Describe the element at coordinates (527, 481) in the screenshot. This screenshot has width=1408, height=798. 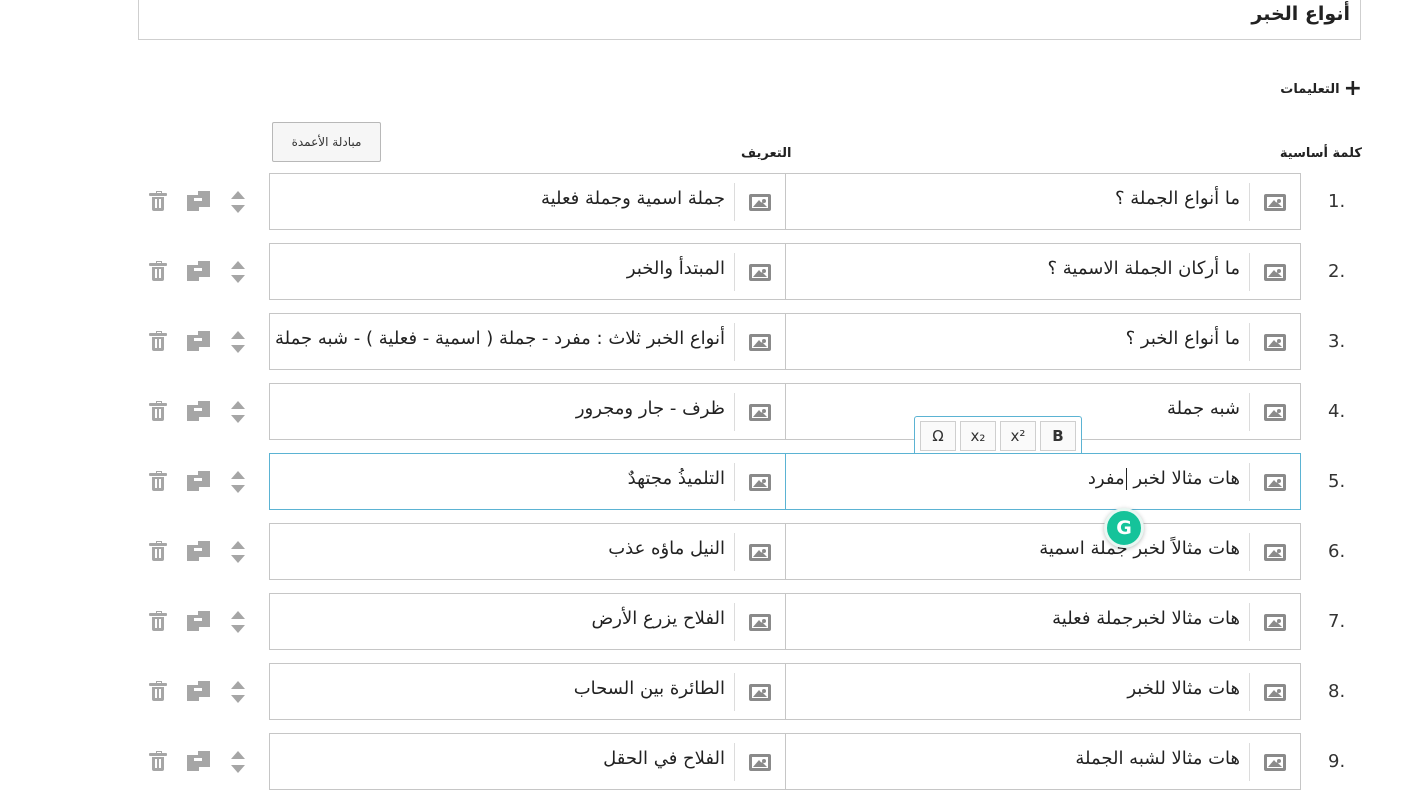
I see `definition-cell: التلميذُ مجتهدٌ` at that location.